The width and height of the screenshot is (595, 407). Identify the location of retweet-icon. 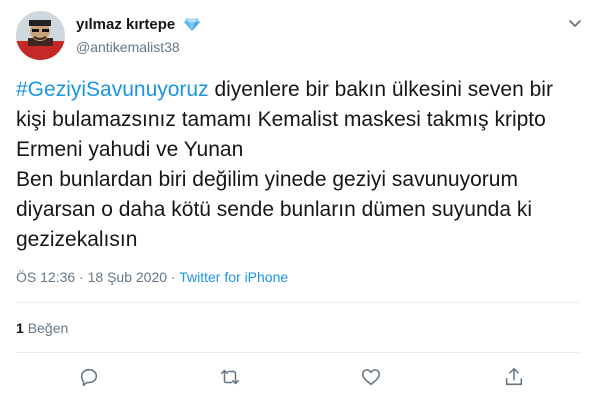
(230, 377).